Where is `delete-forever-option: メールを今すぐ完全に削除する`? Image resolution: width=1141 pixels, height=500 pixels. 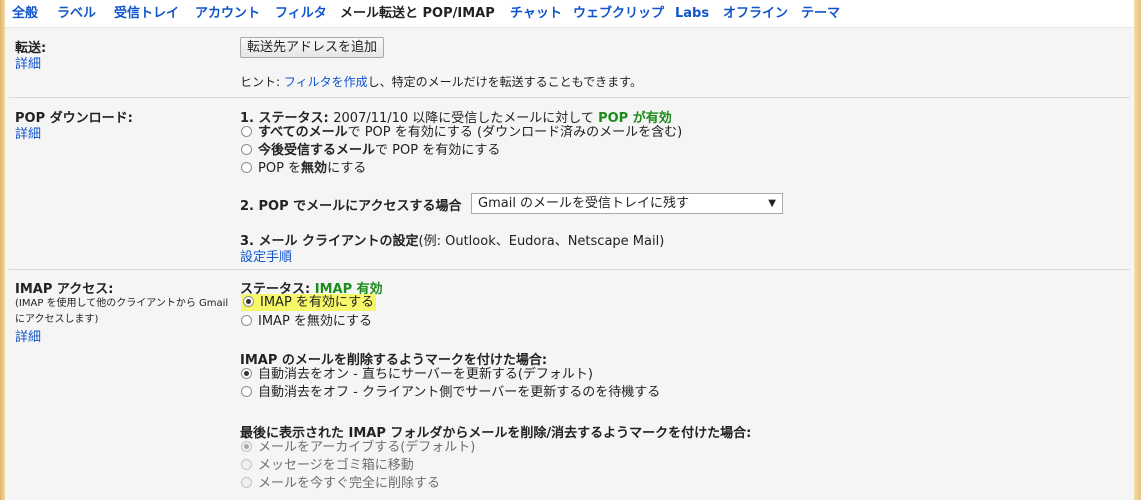
delete-forever-option: メールを今すぐ完全に削除する is located at coordinates (340, 484).